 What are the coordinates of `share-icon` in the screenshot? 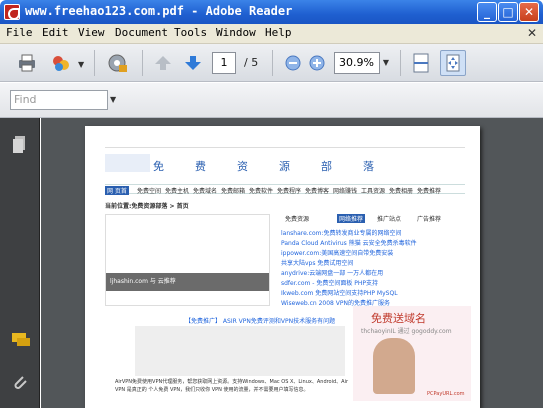 It's located at (61, 63).